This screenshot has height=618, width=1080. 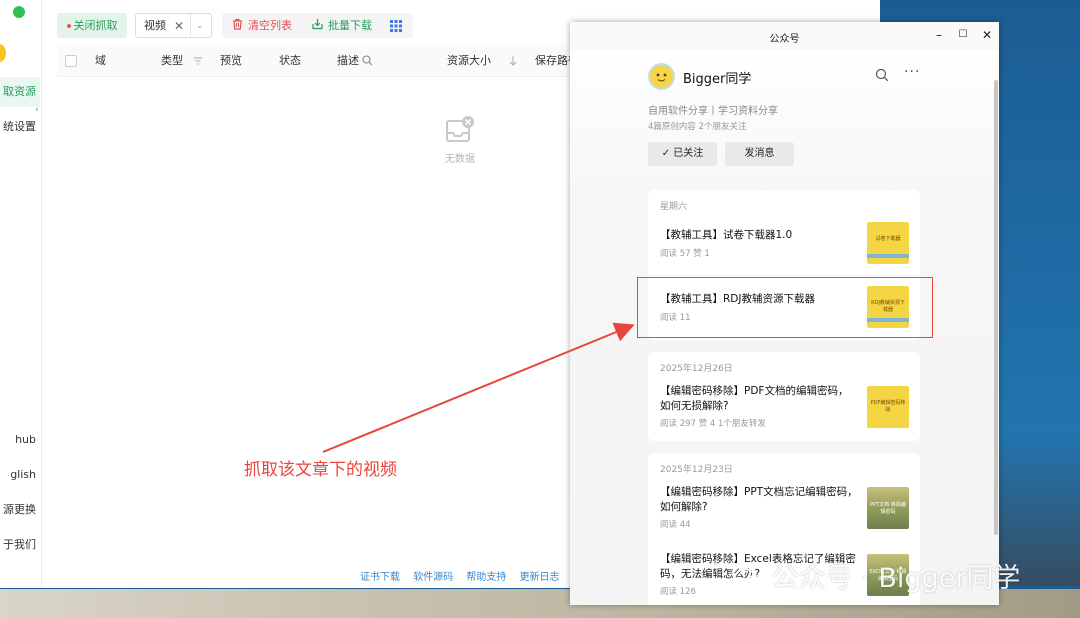 I want to click on article-title: 【编辑密码移除】PDF文档的编辑密码，如何无损解除?, so click(x=754, y=398).